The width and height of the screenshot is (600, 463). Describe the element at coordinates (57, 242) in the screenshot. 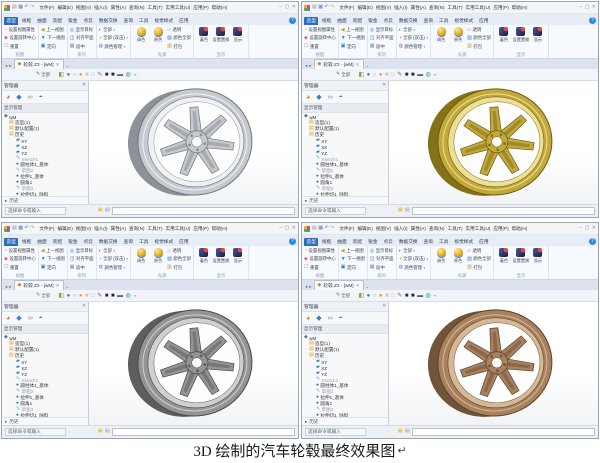

I see `ribbon-tab: 装配` at that location.